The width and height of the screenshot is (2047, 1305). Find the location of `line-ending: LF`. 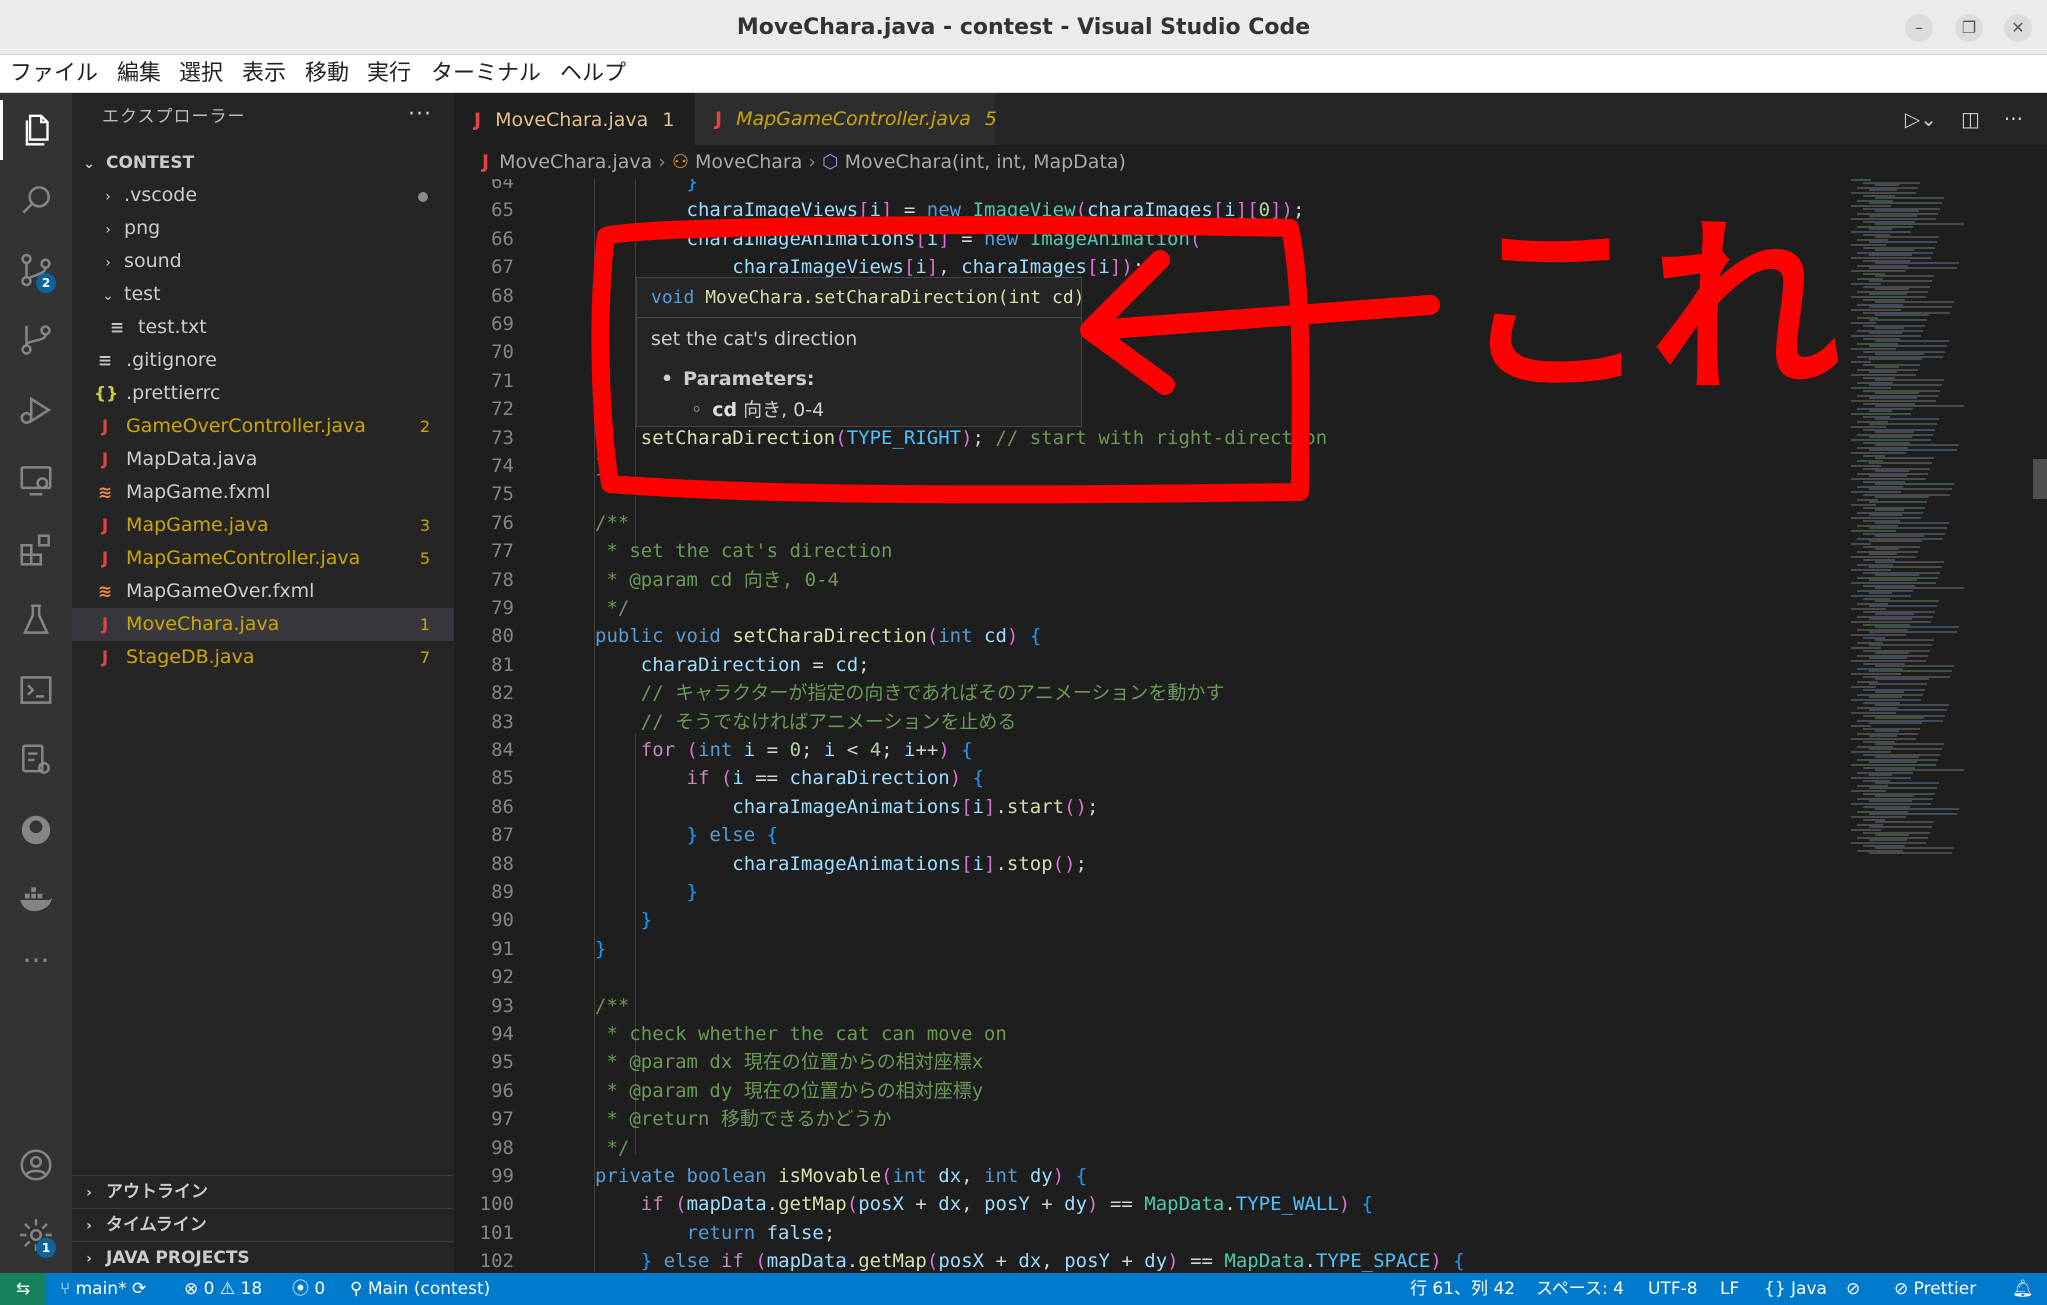

line-ending: LF is located at coordinates (1729, 1289).